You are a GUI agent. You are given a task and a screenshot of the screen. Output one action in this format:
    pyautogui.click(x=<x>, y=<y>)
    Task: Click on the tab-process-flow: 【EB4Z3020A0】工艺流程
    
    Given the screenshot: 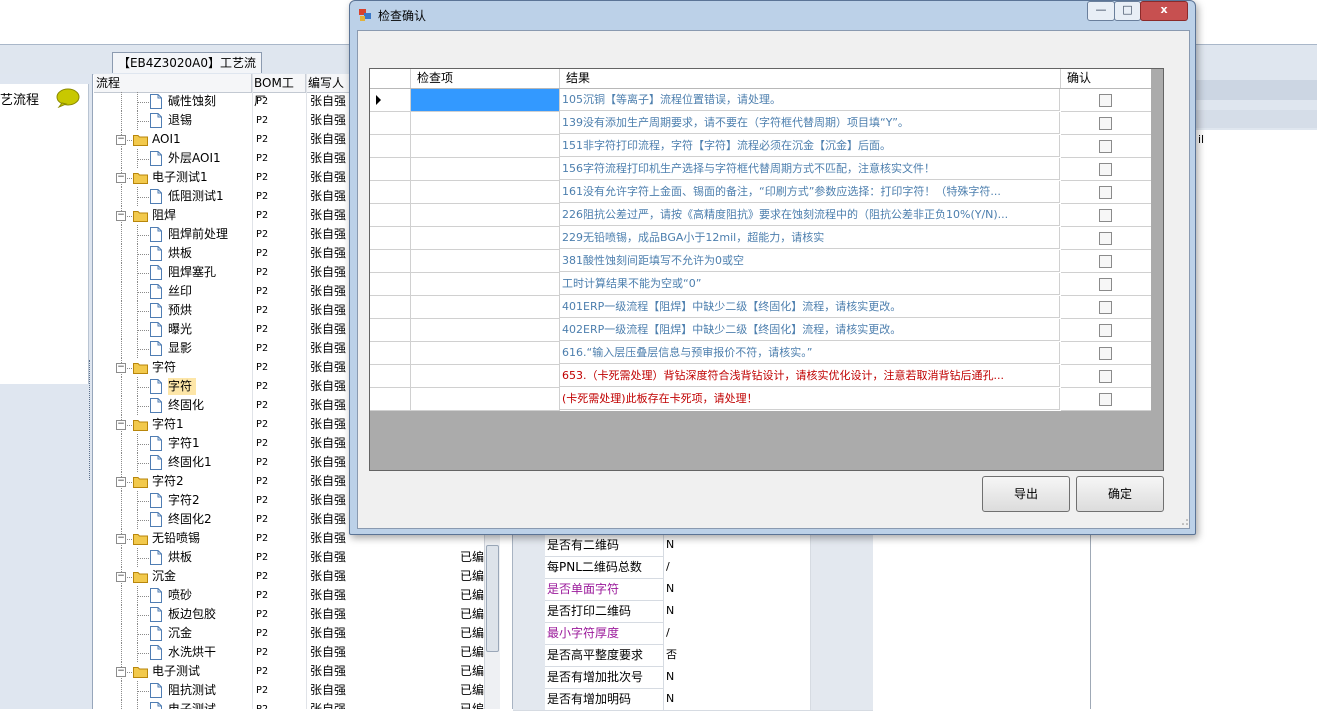 What is the action you would take?
    pyautogui.click(x=187, y=71)
    